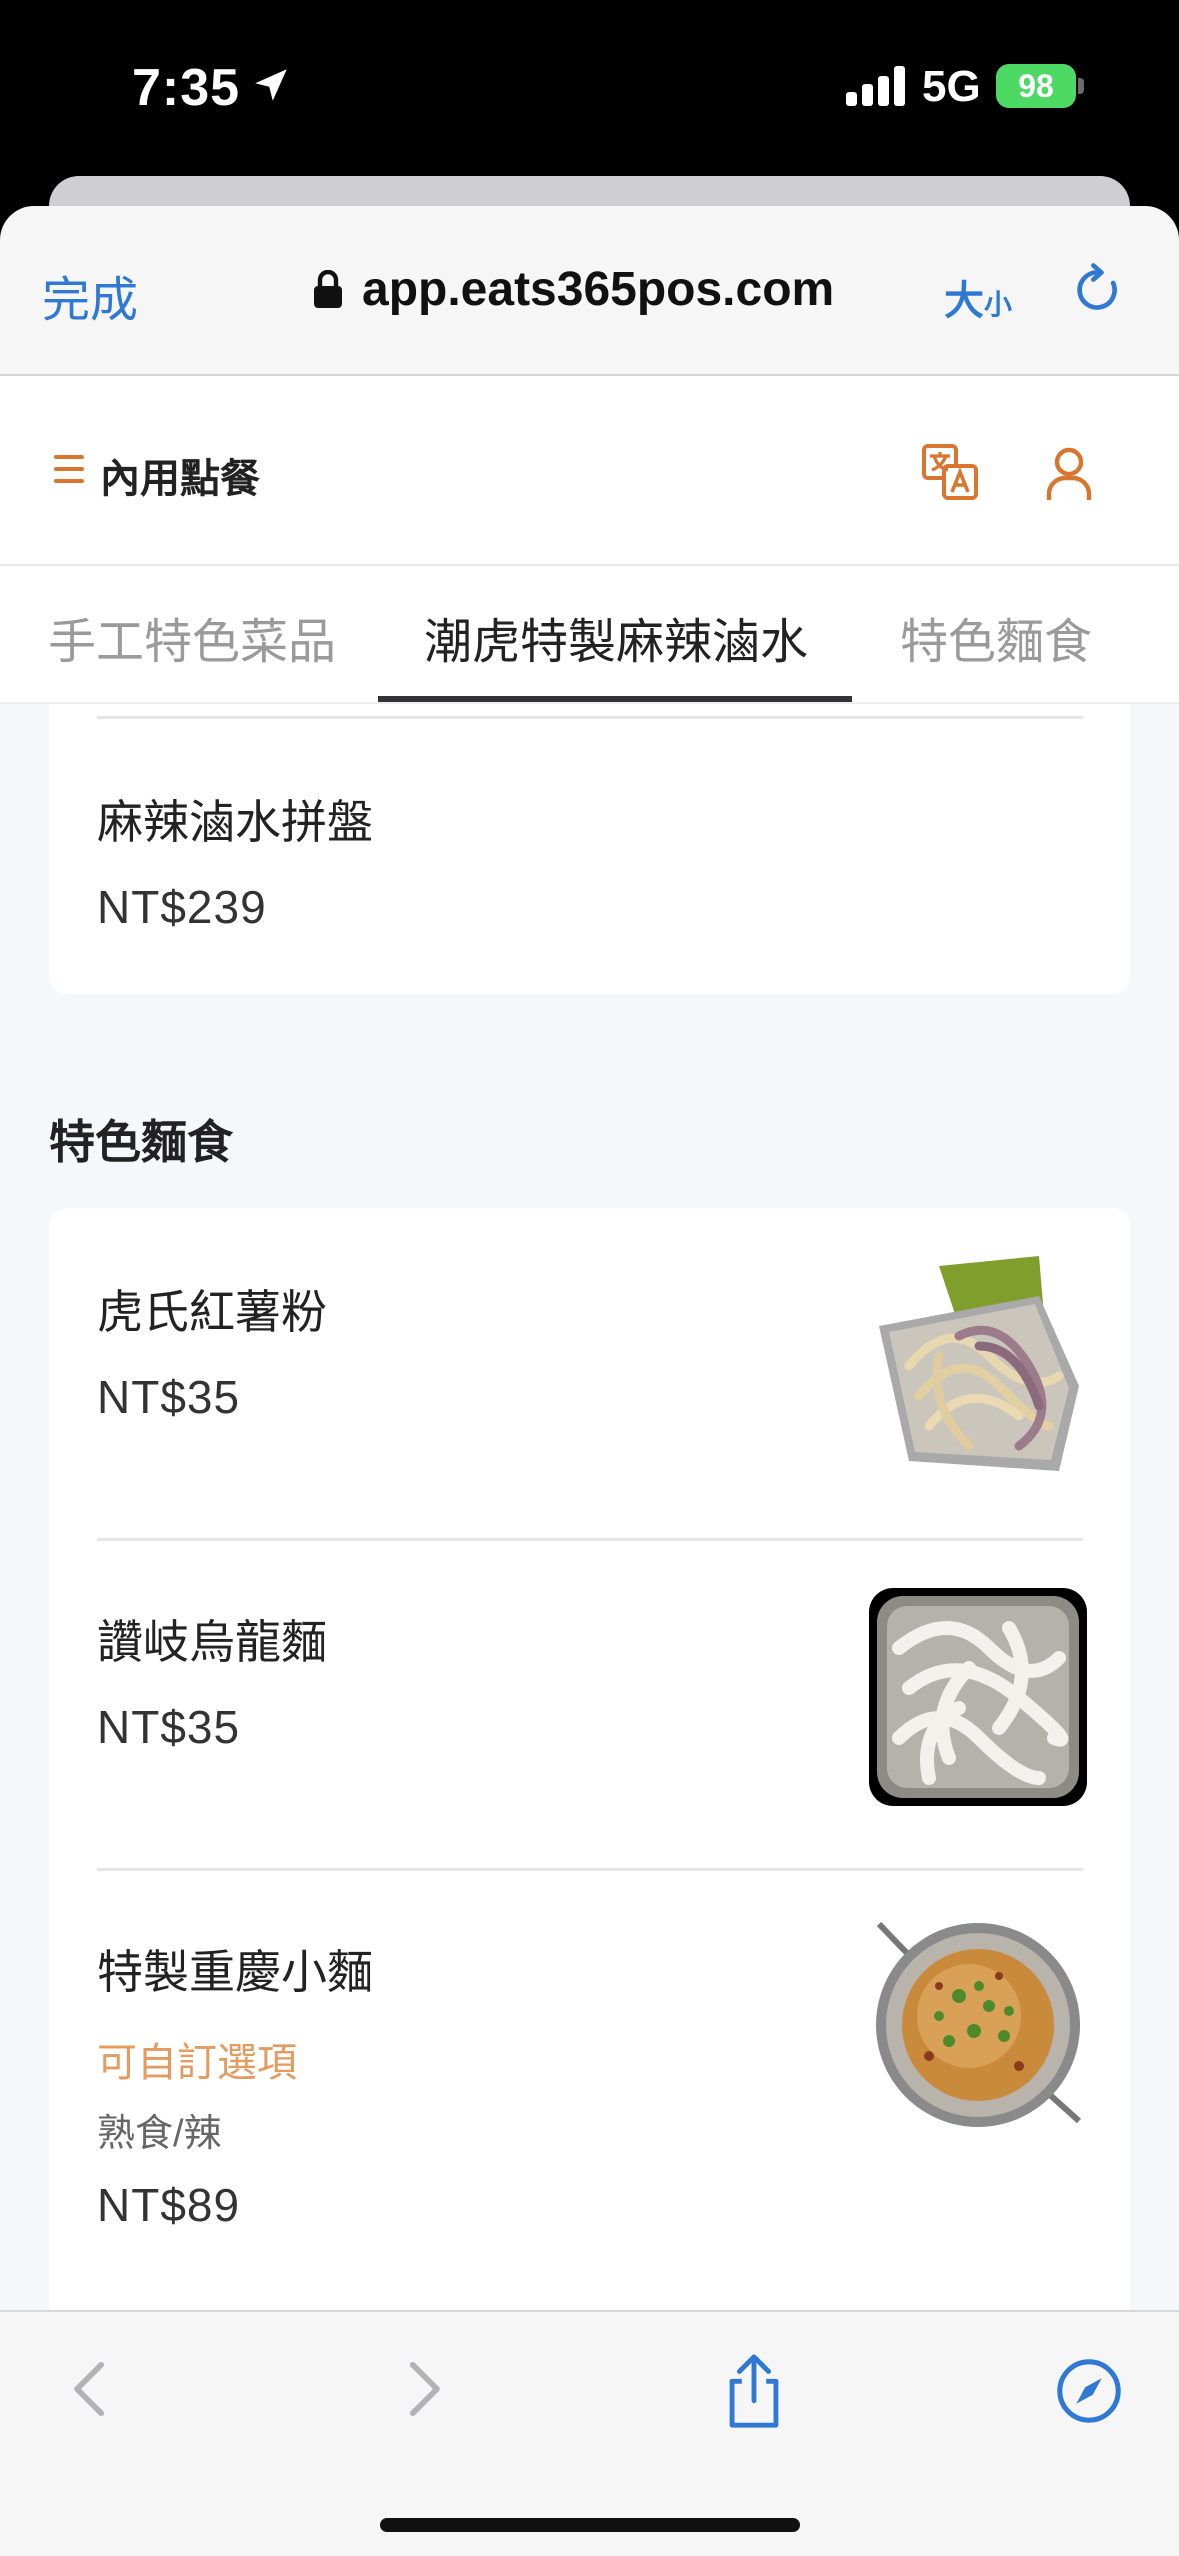  What do you see at coordinates (235, 822) in the screenshot?
I see `item-name: 麻辣滷水拼盤` at bounding box center [235, 822].